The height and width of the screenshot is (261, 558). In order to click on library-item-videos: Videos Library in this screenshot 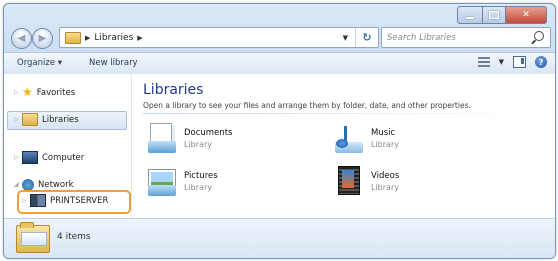, I will do `click(367, 181)`.